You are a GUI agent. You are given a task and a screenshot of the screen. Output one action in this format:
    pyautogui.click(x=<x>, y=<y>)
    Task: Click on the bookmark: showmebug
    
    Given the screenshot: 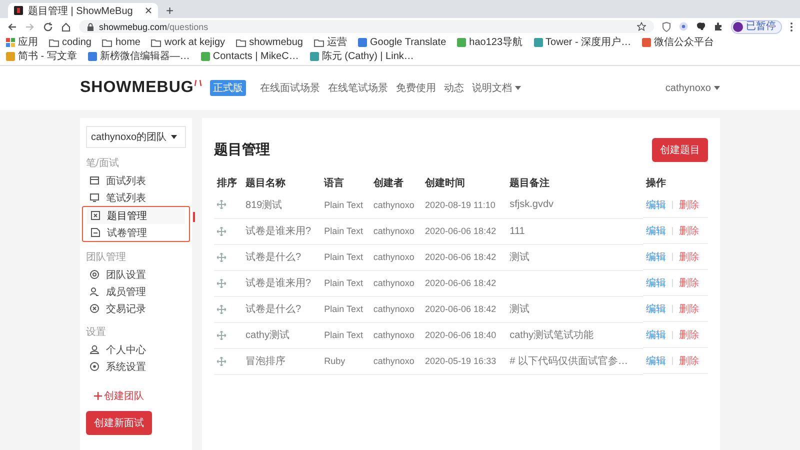 What is the action you would take?
    pyautogui.click(x=269, y=42)
    